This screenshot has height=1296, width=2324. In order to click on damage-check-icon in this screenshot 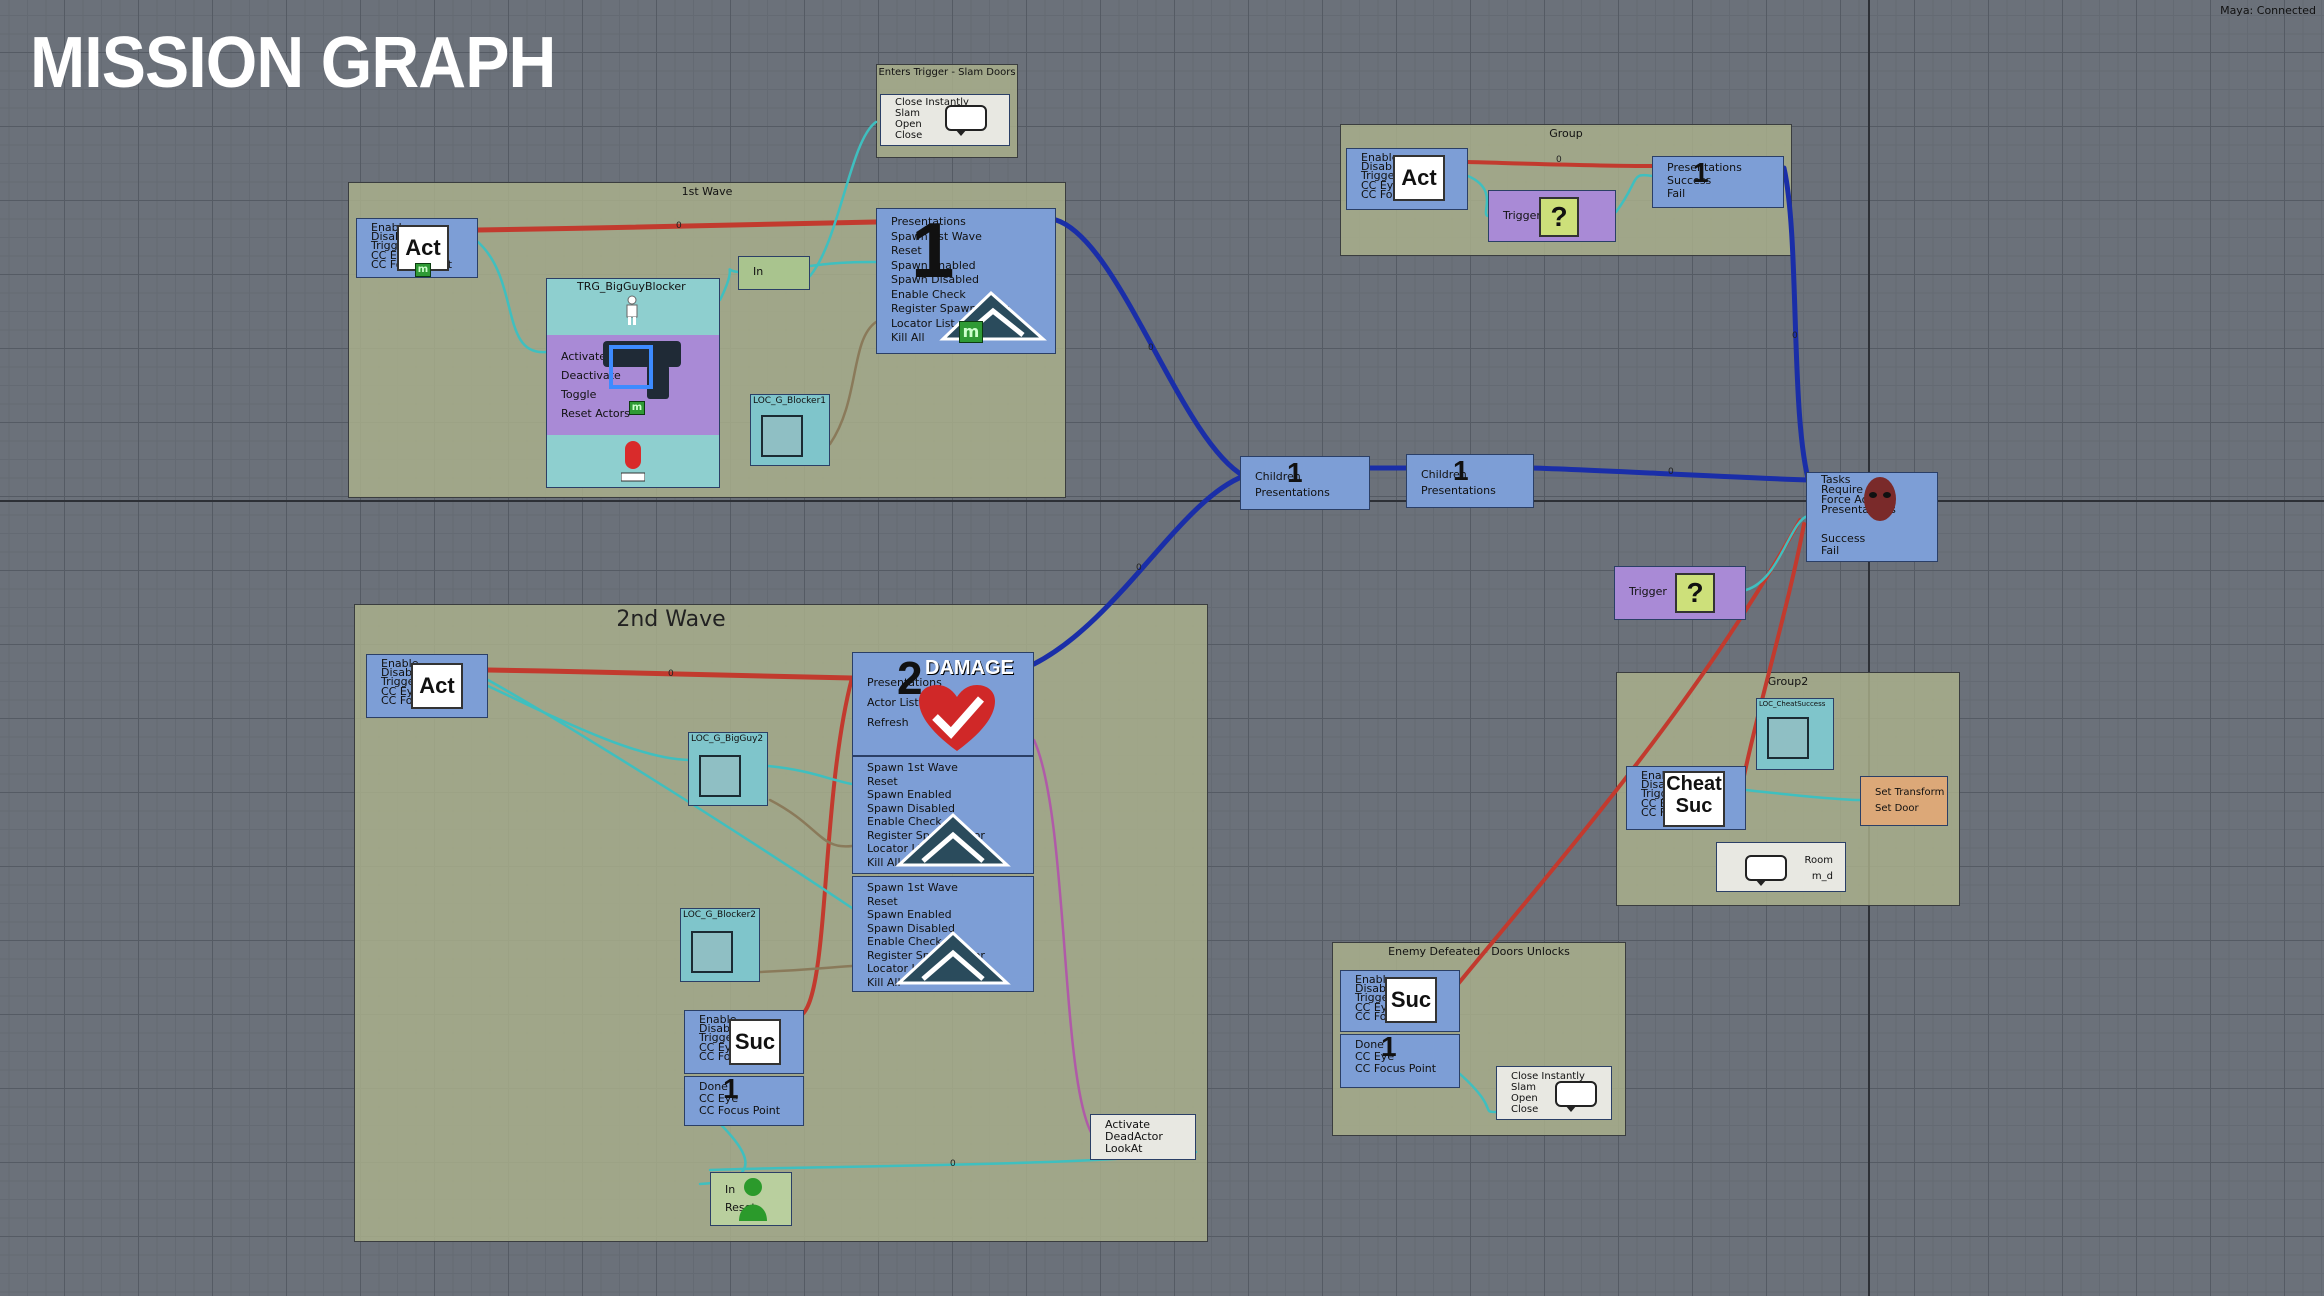, I will do `click(957, 718)`.